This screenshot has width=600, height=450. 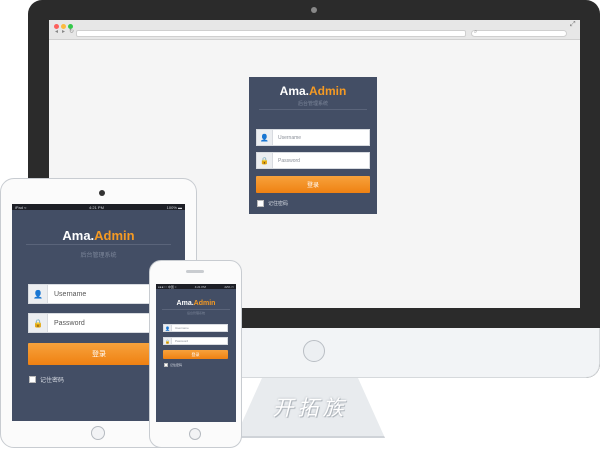 I want to click on status-battery: 100% ▬, so click(x=174, y=207).